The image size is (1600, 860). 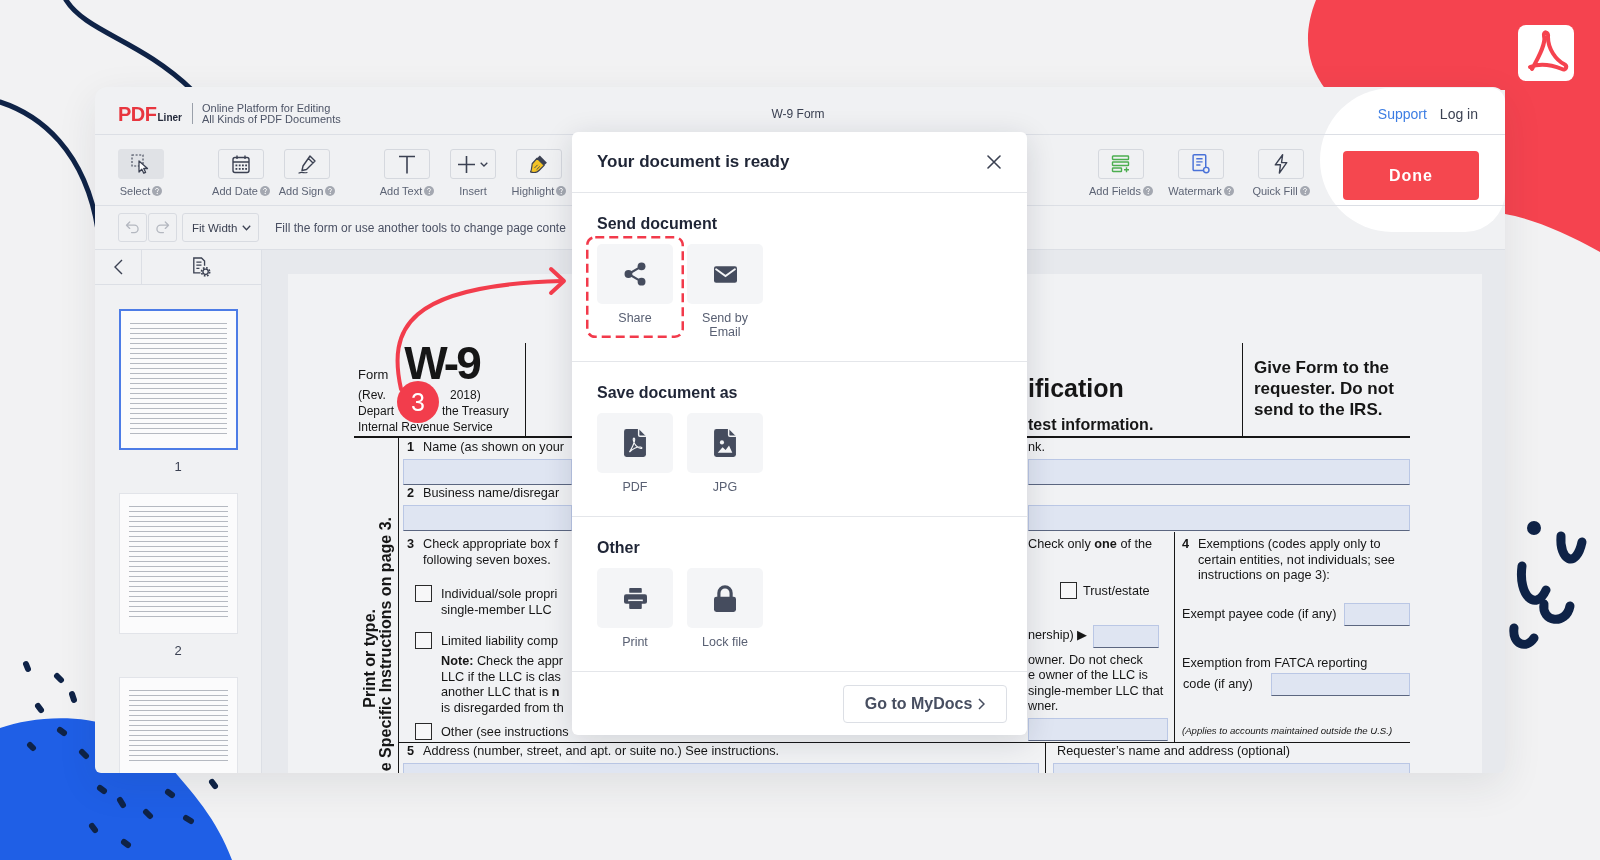 I want to click on email-button, so click(x=725, y=274).